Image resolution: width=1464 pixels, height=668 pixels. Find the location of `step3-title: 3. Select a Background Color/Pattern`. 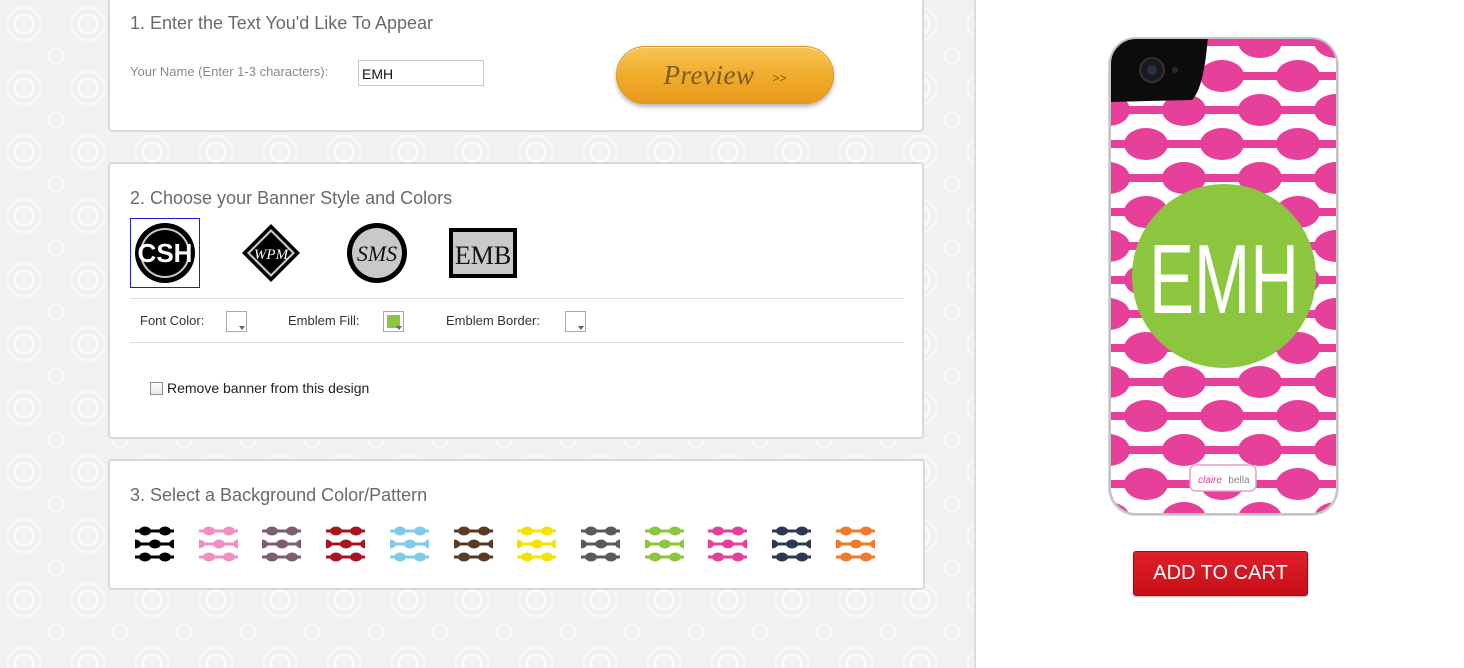

step3-title: 3. Select a Background Color/Pattern is located at coordinates (279, 495).